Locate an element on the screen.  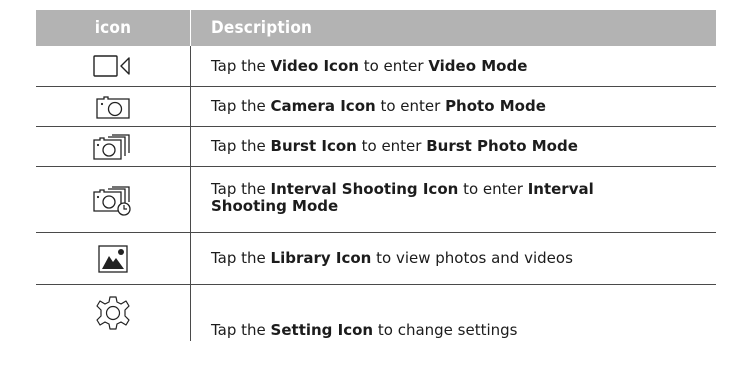
burst-icon is located at coordinates (111, 146).